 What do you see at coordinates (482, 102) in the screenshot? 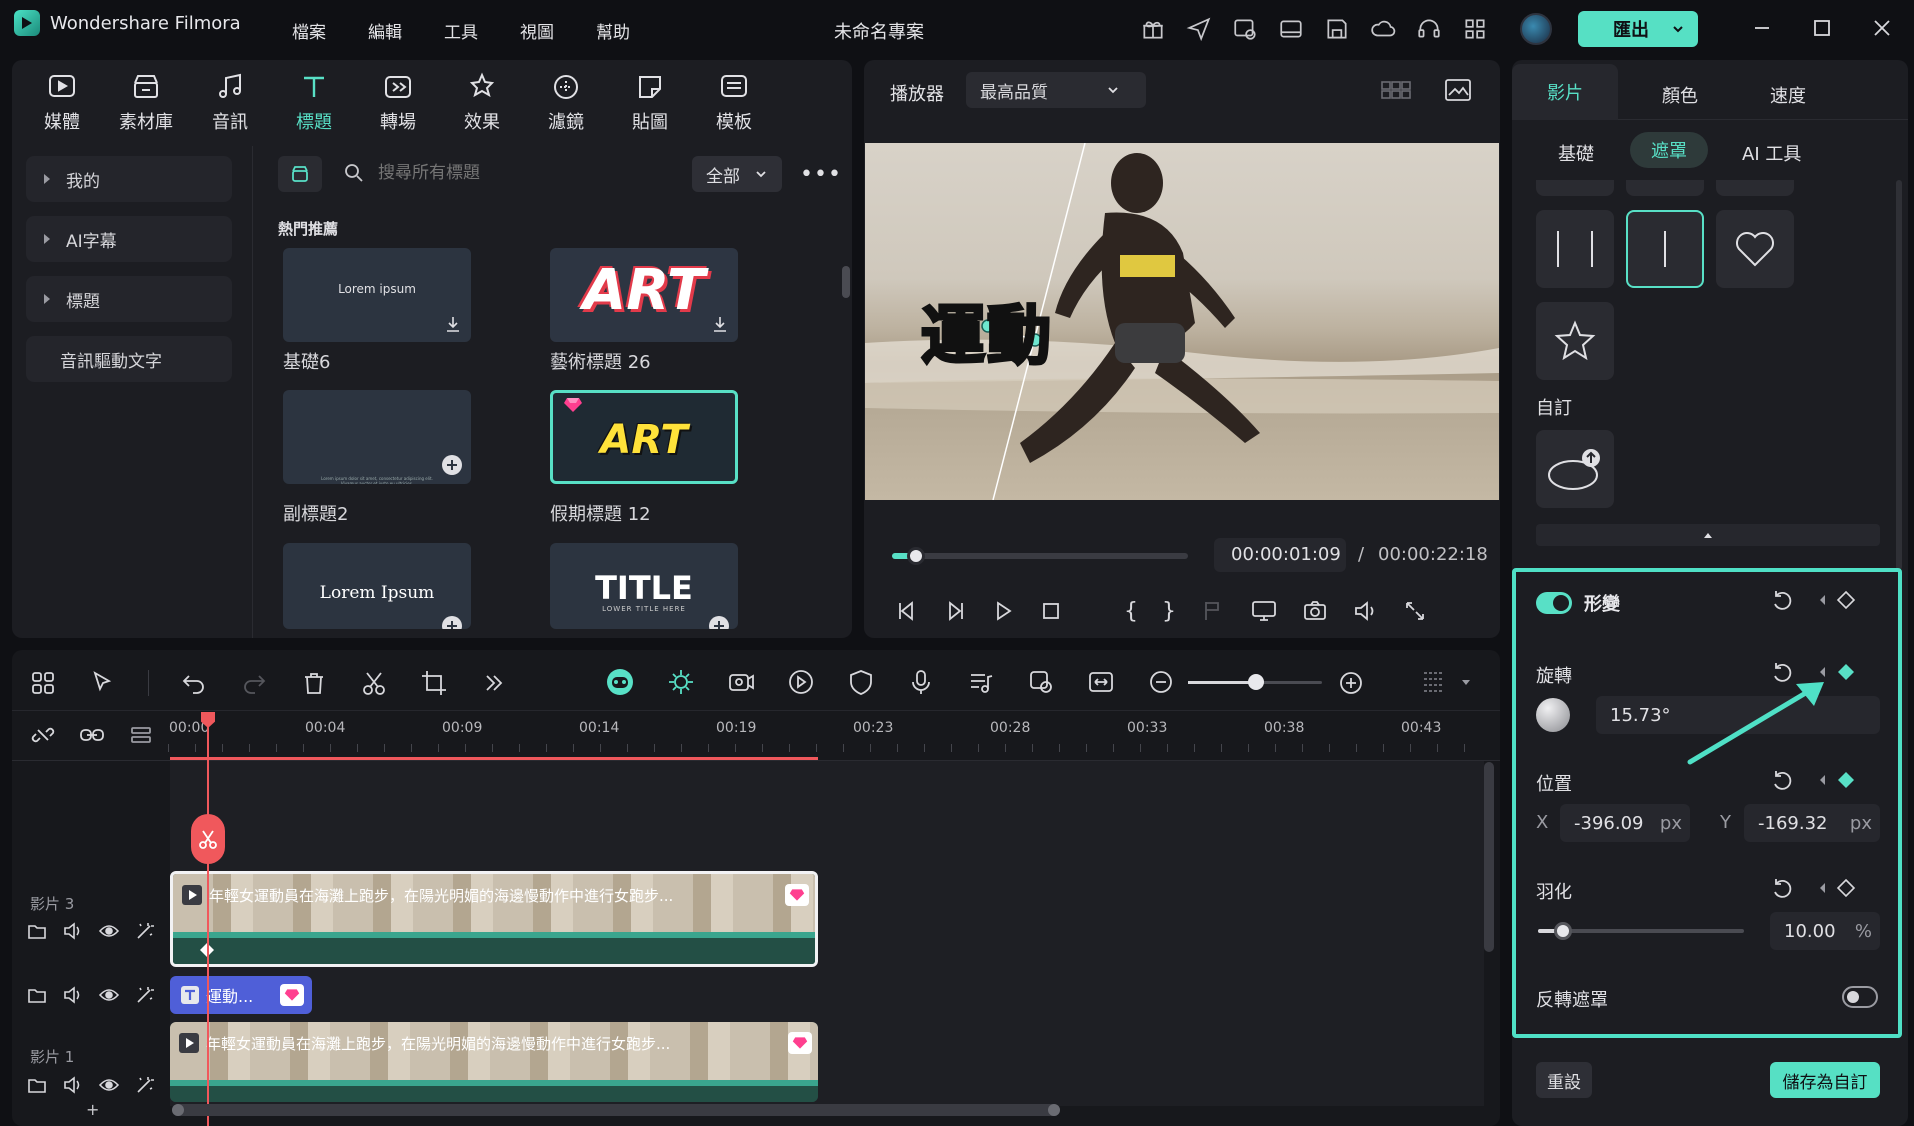
I see `tab-effects: 效果` at bounding box center [482, 102].